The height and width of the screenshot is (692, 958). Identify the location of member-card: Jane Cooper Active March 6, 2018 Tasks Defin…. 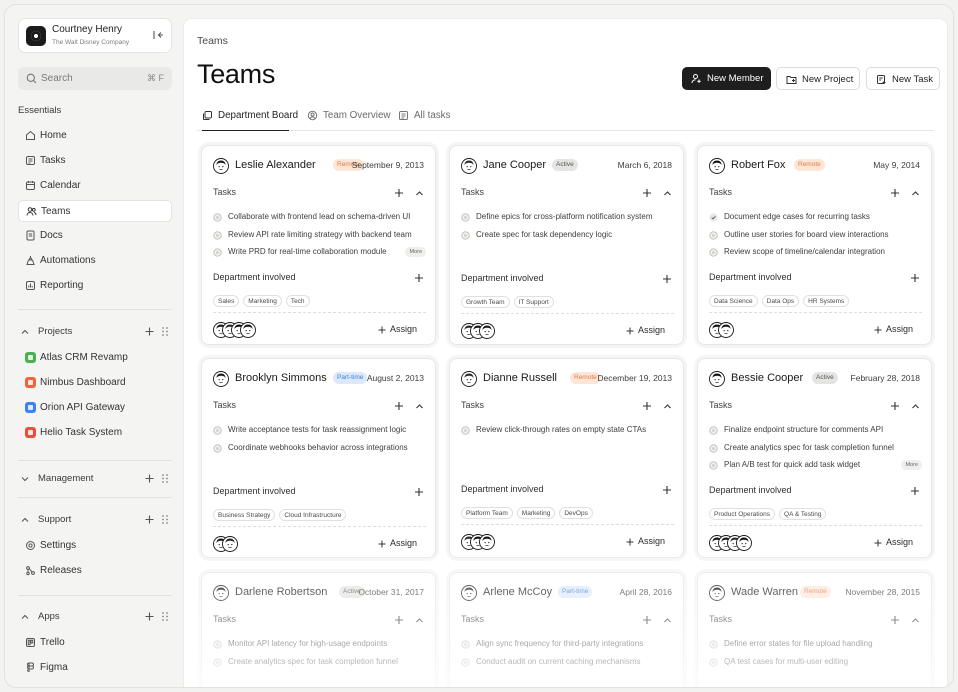
(566, 245).